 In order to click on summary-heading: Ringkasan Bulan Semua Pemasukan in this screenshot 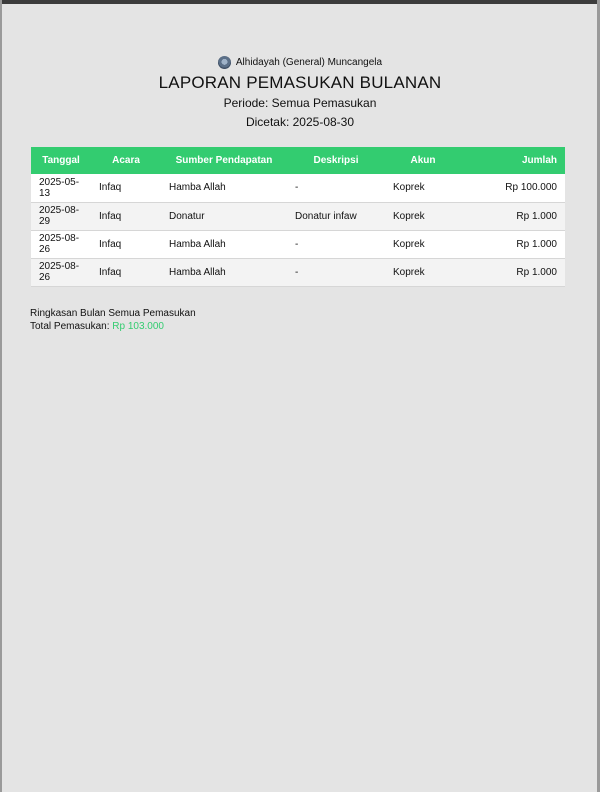, I will do `click(113, 313)`.